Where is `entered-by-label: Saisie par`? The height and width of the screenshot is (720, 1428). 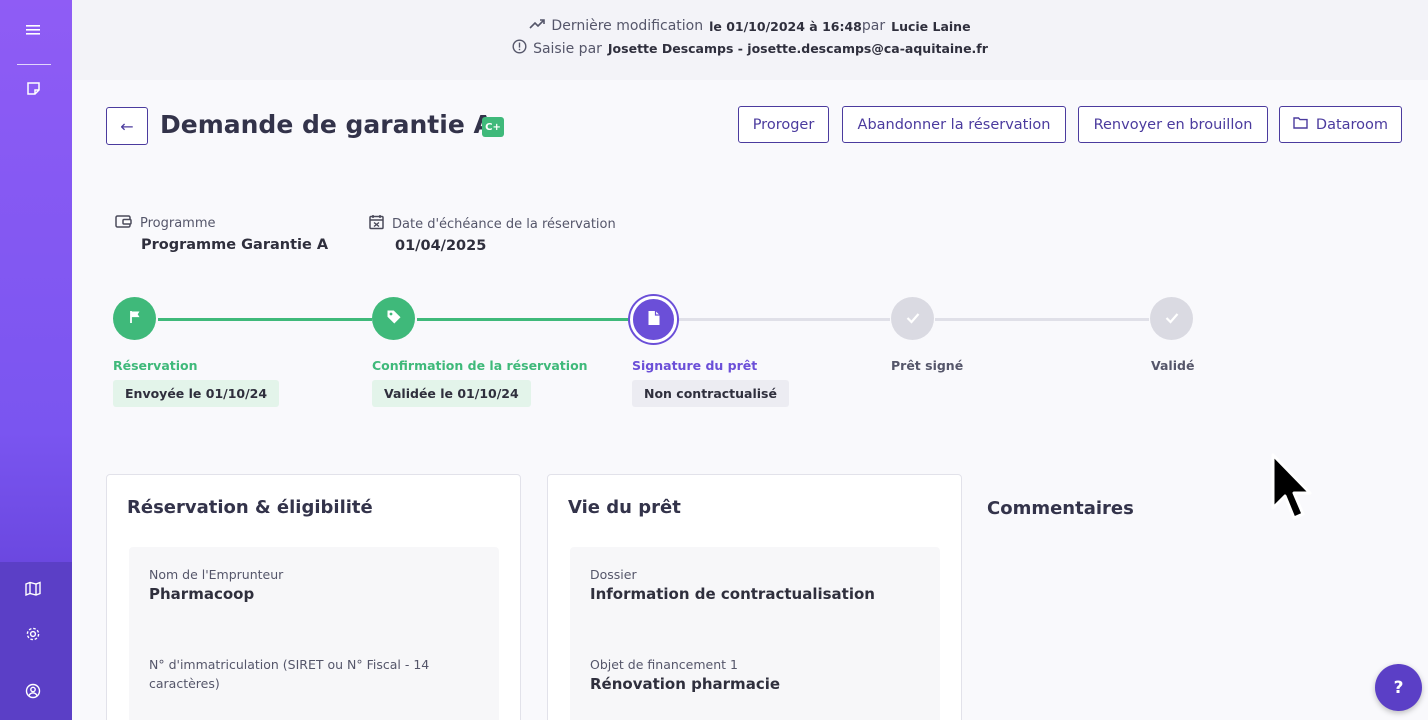 entered-by-label: Saisie par is located at coordinates (567, 48).